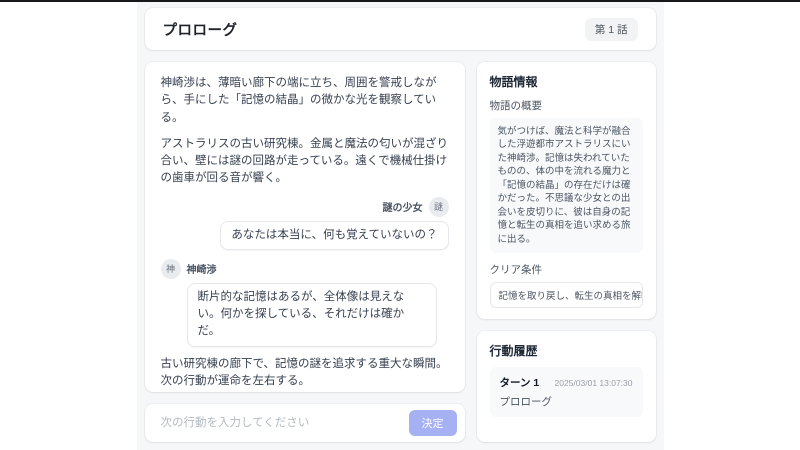 The width and height of the screenshot is (800, 450). Describe the element at coordinates (304, 372) in the screenshot. I see `story-paragraph-3: 古い研究棟の廊下で、記憶の謎を追求する重大な瞬間。次の行動が運命を左右する。` at that location.